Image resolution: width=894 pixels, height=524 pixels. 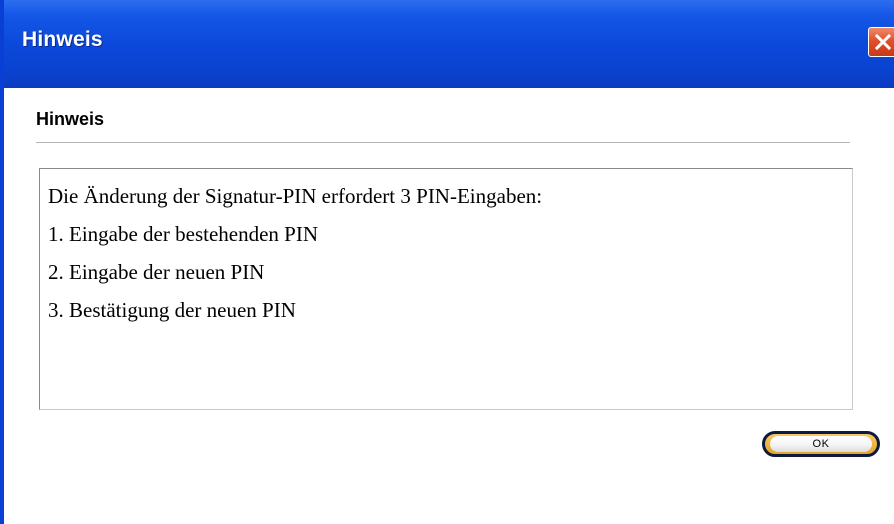 I want to click on message-line-step-3: 3. Bestätigung der neuen PIN, so click(x=172, y=310).